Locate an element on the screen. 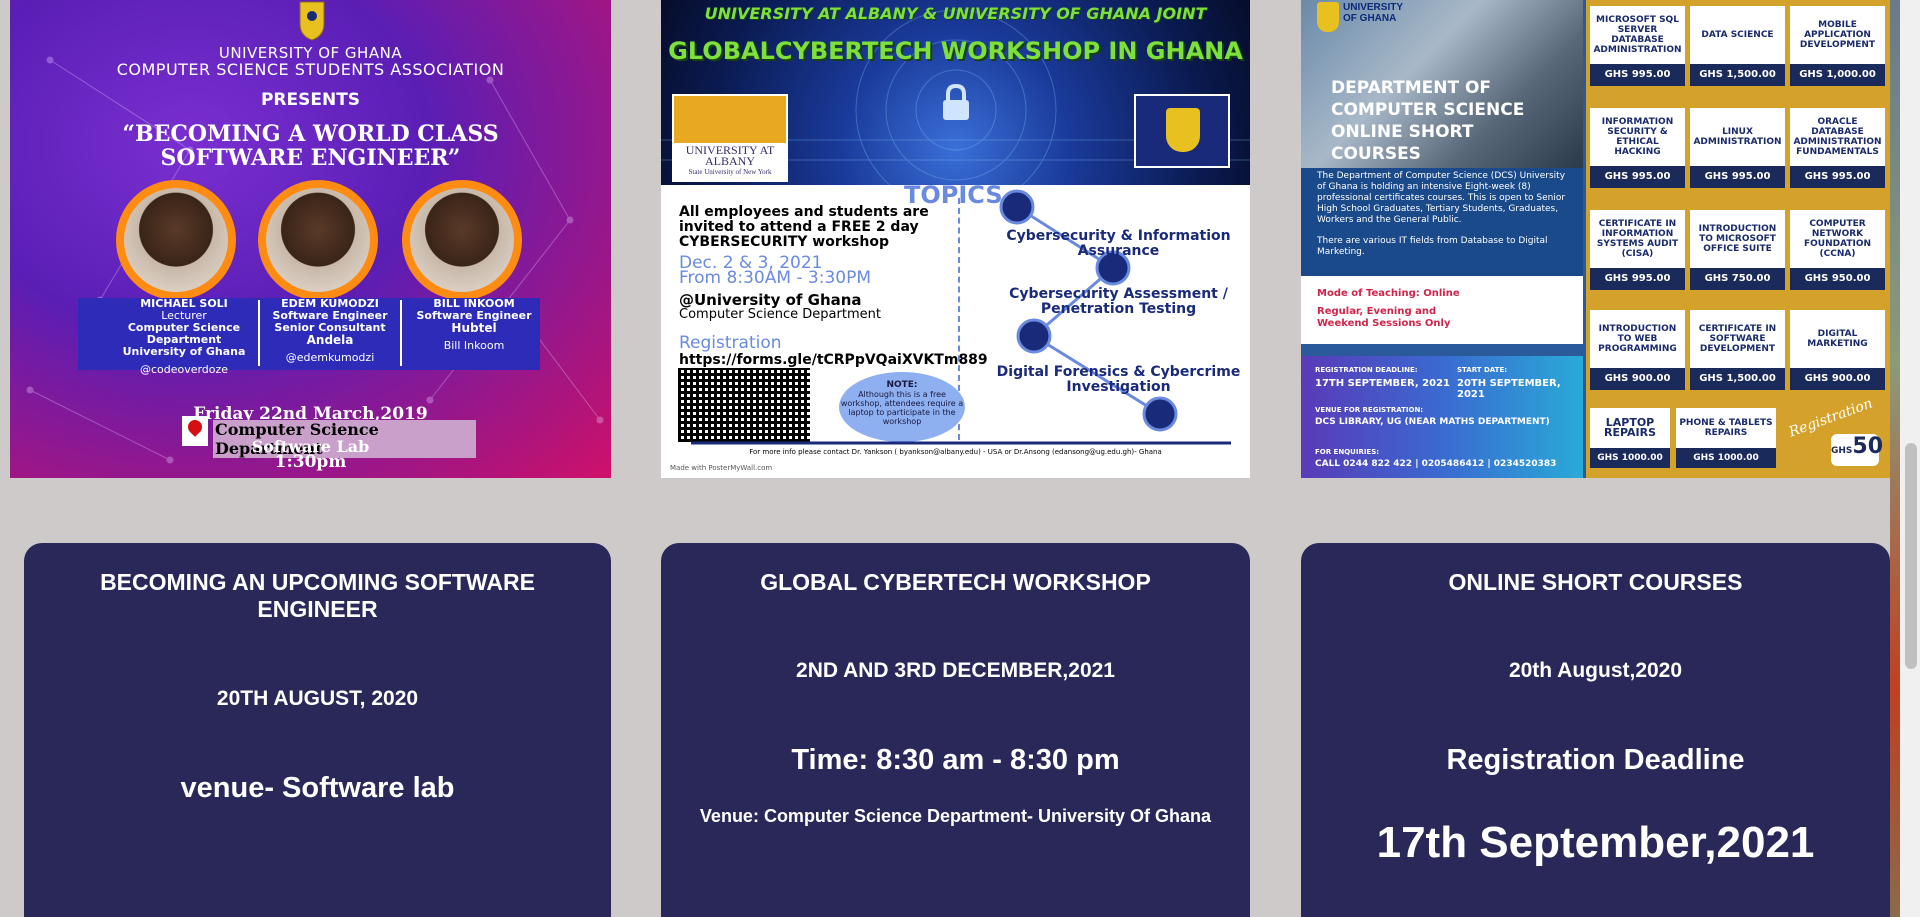 The width and height of the screenshot is (1920, 917). poster-university: UNIVERSITY OF GHANA is located at coordinates (1373, 13).